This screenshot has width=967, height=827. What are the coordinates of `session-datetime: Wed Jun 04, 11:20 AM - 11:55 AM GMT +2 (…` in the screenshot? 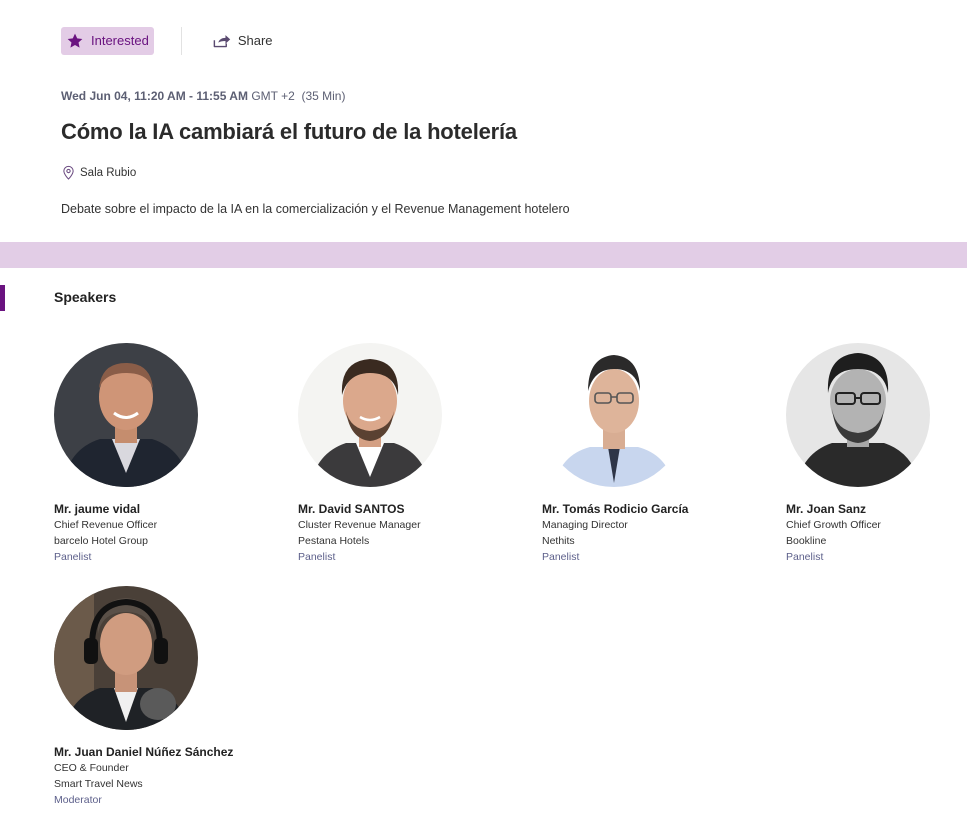 It's located at (203, 96).